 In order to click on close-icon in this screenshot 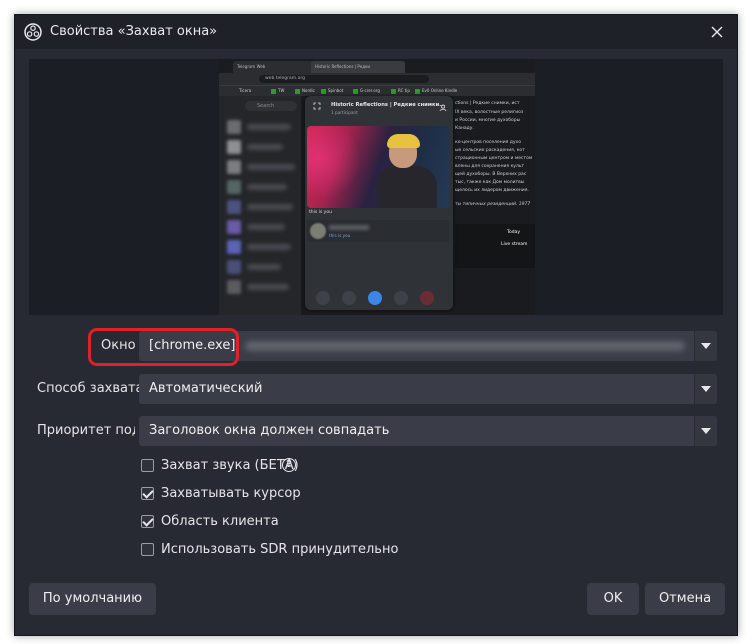, I will do `click(717, 32)`.